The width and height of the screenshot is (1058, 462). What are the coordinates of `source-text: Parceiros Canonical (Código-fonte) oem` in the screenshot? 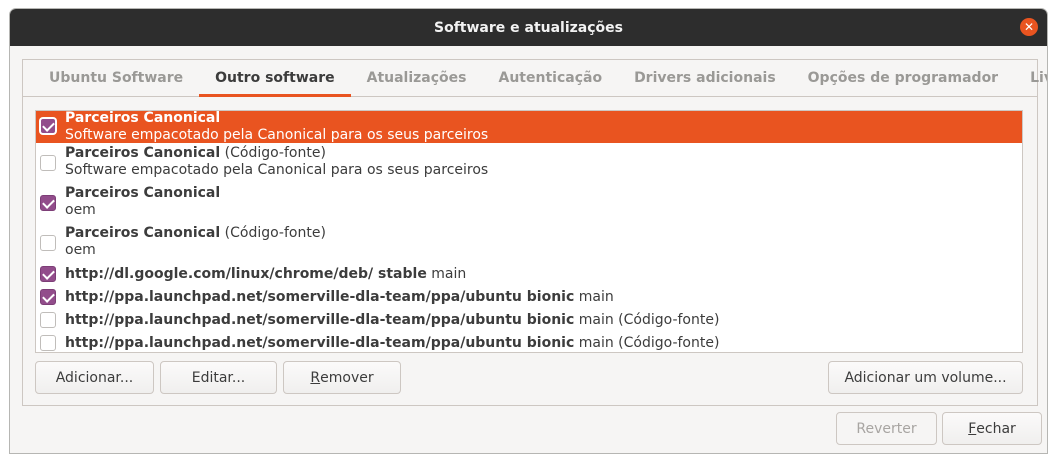 It's located at (195, 241).